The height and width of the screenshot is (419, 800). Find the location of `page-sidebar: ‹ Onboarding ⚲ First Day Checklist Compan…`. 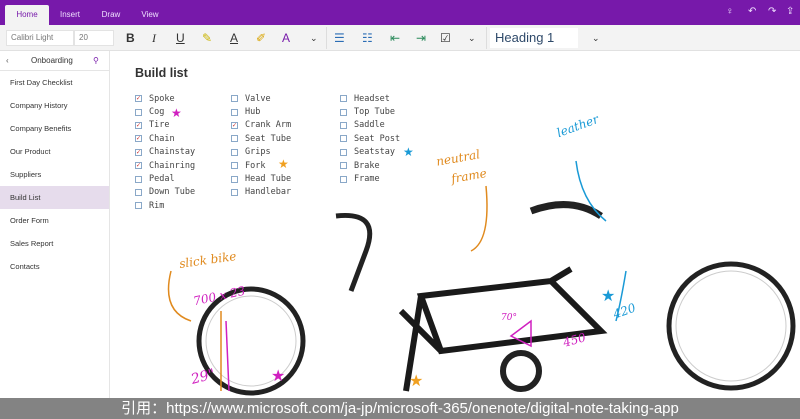

page-sidebar: ‹ Onboarding ⚲ First Day Checklist Compan… is located at coordinates (55, 224).